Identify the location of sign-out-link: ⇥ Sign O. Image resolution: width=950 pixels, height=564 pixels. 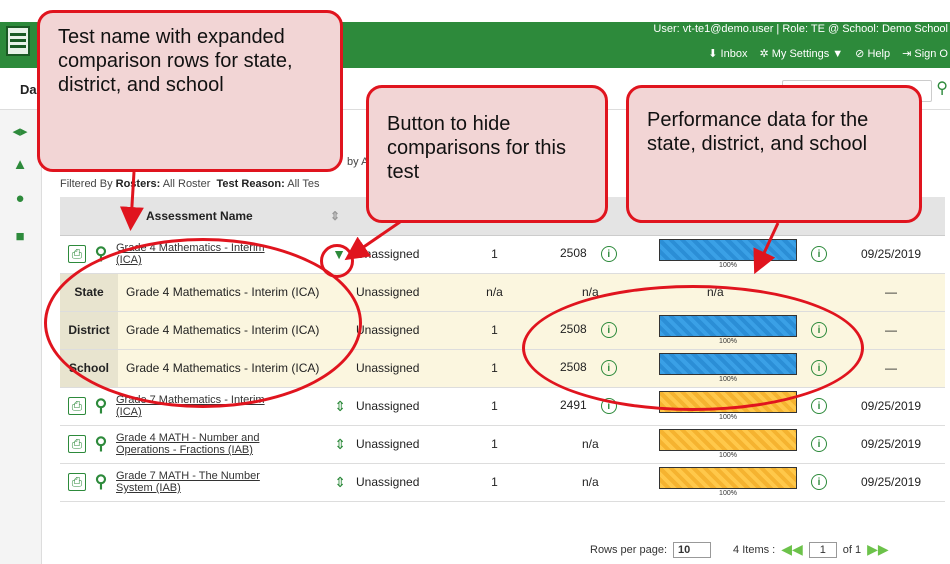
(925, 53).